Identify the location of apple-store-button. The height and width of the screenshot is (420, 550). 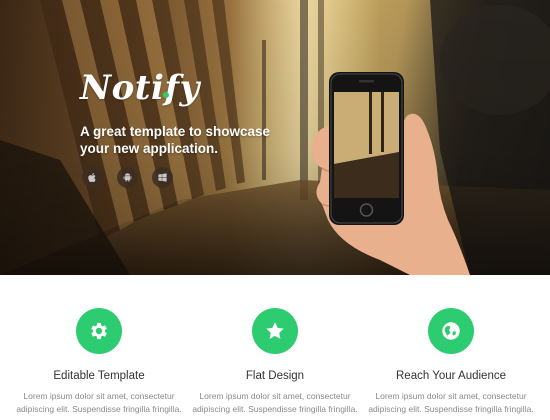
(92, 177).